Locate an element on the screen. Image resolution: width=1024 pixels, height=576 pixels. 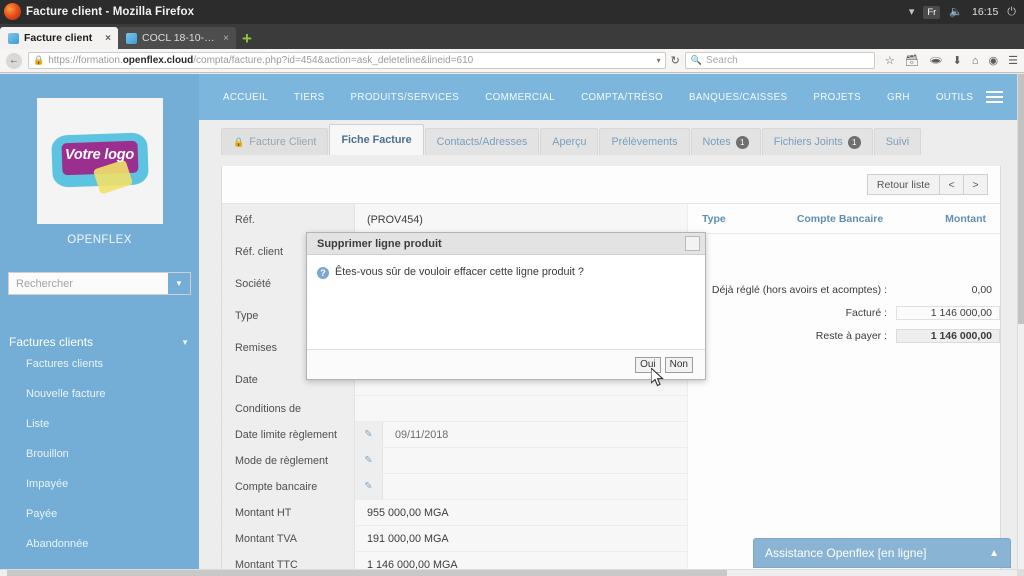
wifi-icon: ▾ is located at coordinates (912, 12).